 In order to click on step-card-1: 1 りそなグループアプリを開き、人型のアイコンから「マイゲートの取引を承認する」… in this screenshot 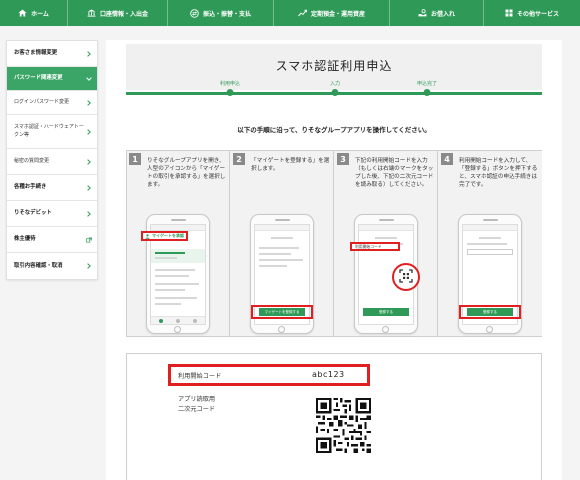, I will do `click(178, 243)`.